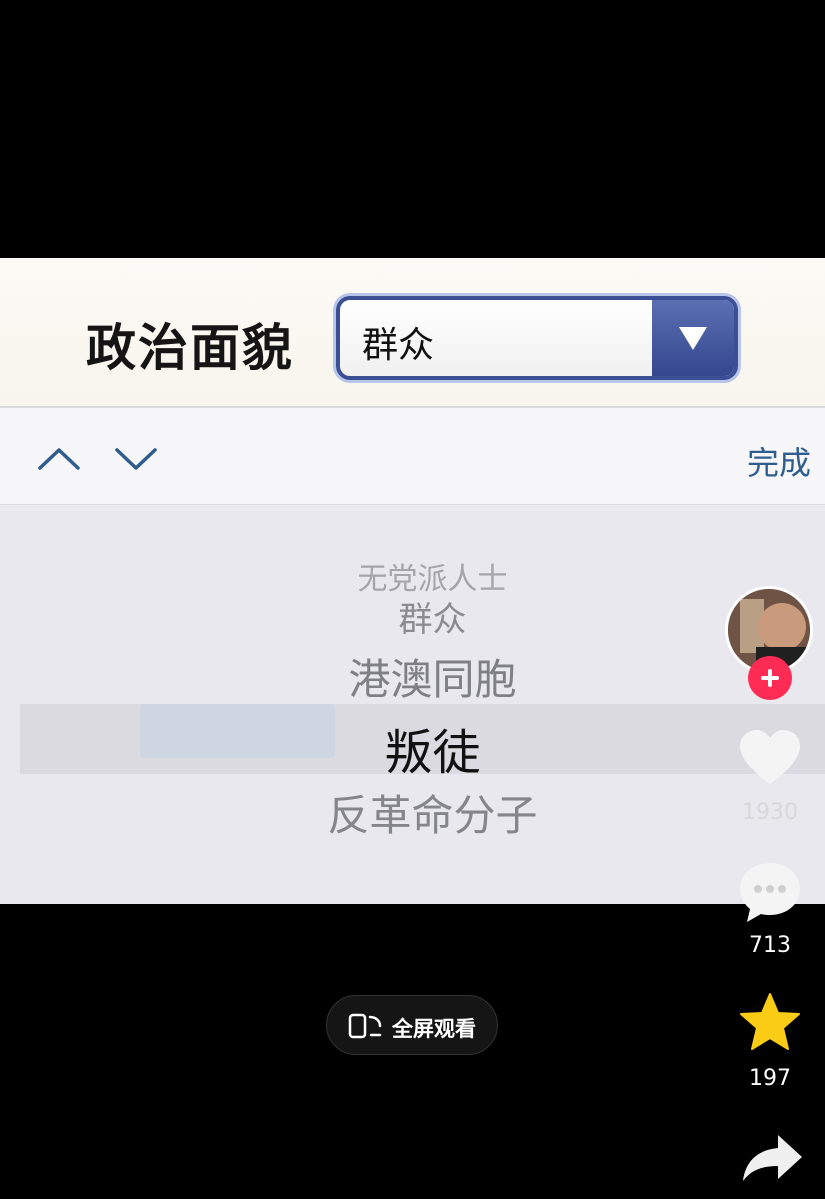  Describe the element at coordinates (422, 616) in the screenshot. I see `picker-item: 群众` at that location.